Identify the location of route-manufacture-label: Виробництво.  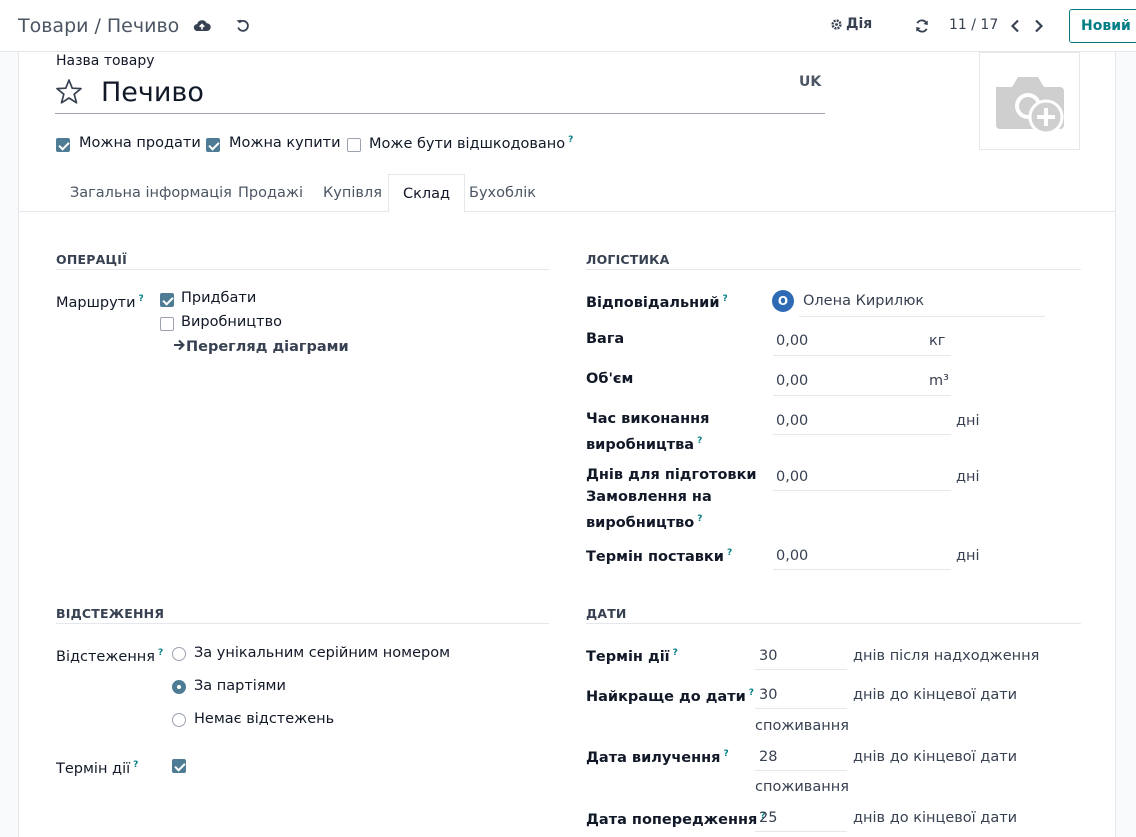
(232, 322).